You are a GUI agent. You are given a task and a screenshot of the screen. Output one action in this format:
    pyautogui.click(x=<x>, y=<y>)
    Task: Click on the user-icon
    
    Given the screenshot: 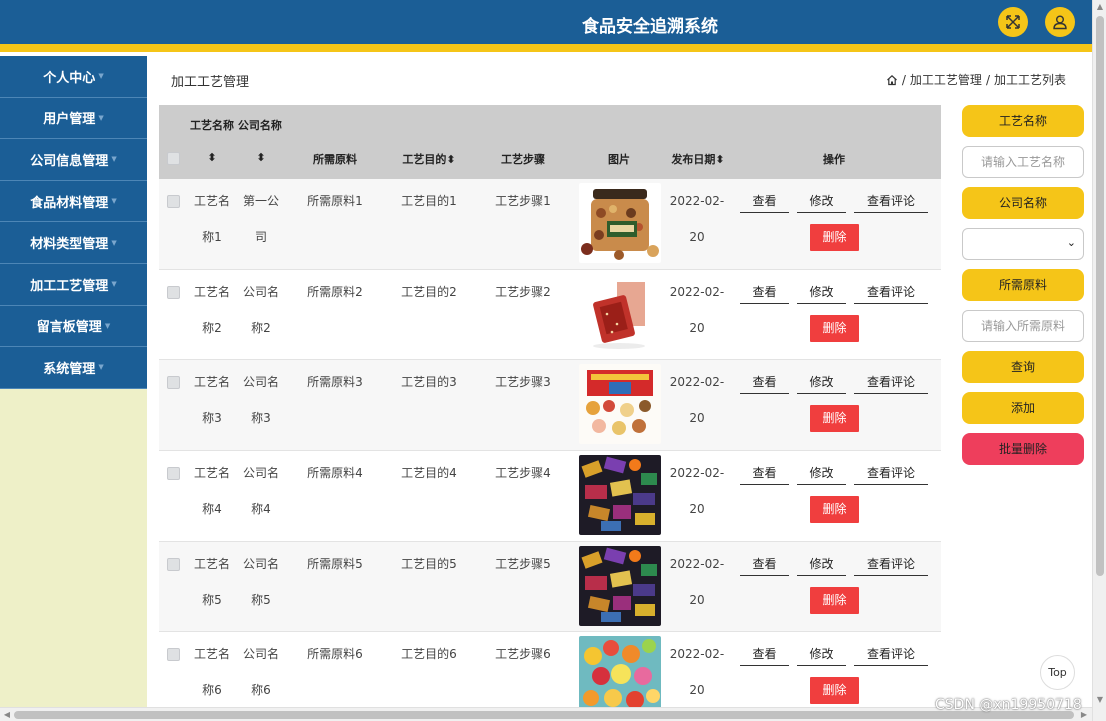 What is the action you would take?
    pyautogui.click(x=1060, y=22)
    